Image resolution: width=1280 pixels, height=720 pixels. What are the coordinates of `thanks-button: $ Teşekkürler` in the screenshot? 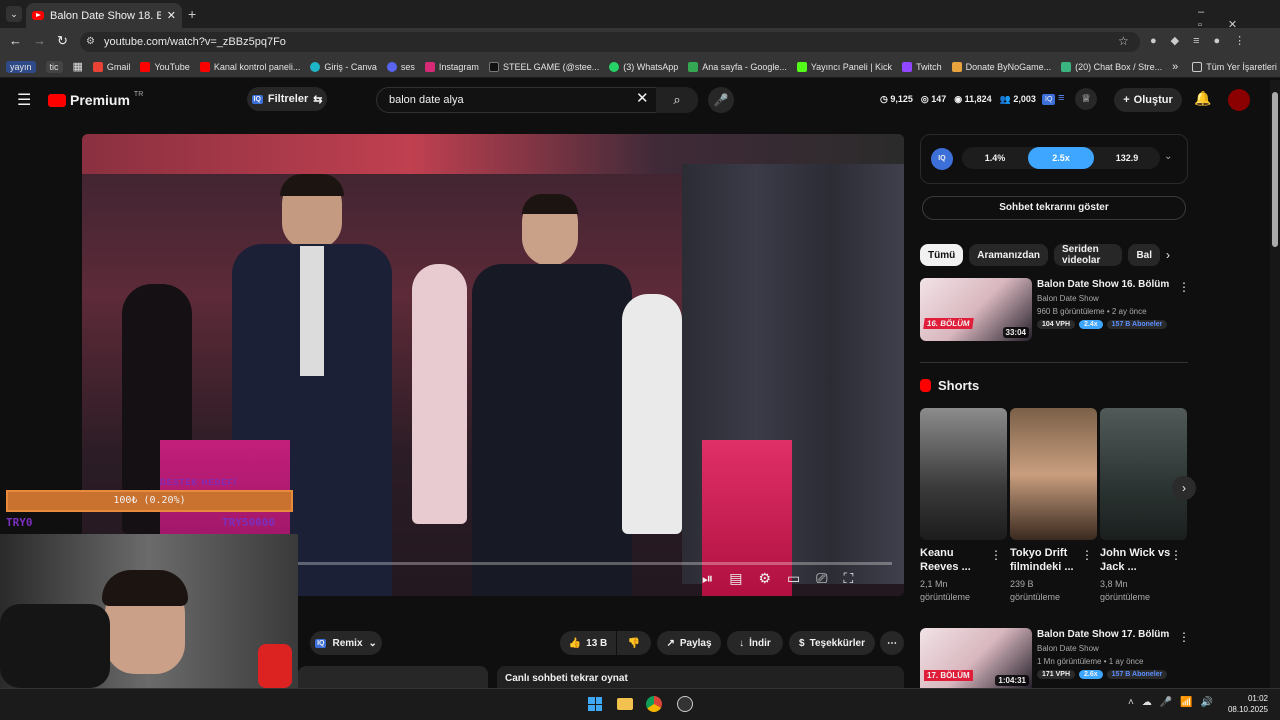 It's located at (832, 643).